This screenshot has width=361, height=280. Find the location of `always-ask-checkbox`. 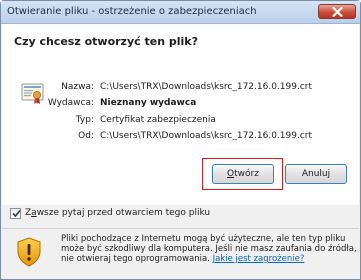

always-ask-checkbox is located at coordinates (15, 213).